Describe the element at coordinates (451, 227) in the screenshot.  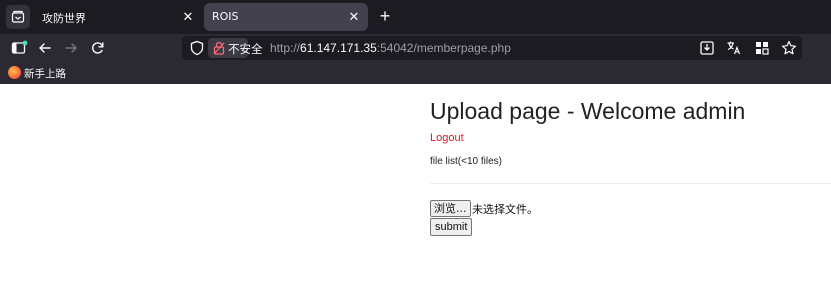
I see `submit-button: submit` at that location.